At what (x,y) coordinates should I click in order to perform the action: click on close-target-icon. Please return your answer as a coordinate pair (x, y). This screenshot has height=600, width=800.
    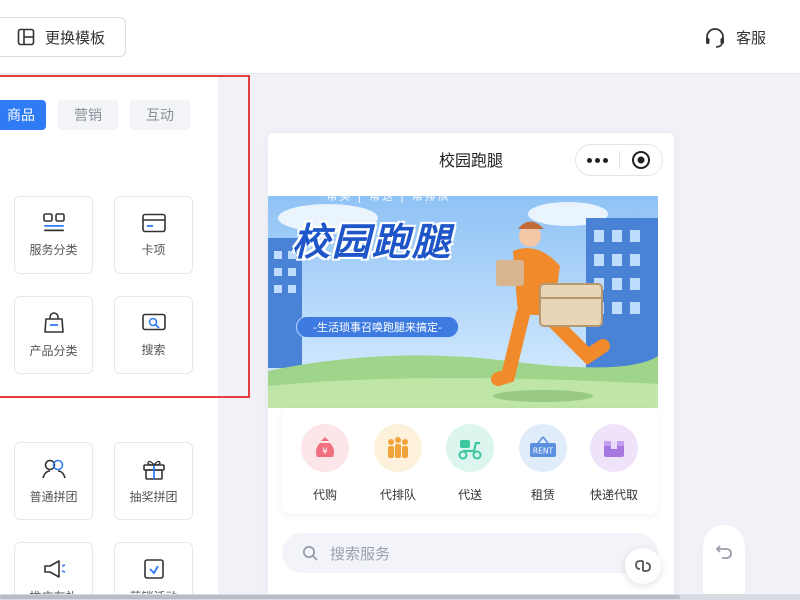
    Looking at the image, I should click on (640, 160).